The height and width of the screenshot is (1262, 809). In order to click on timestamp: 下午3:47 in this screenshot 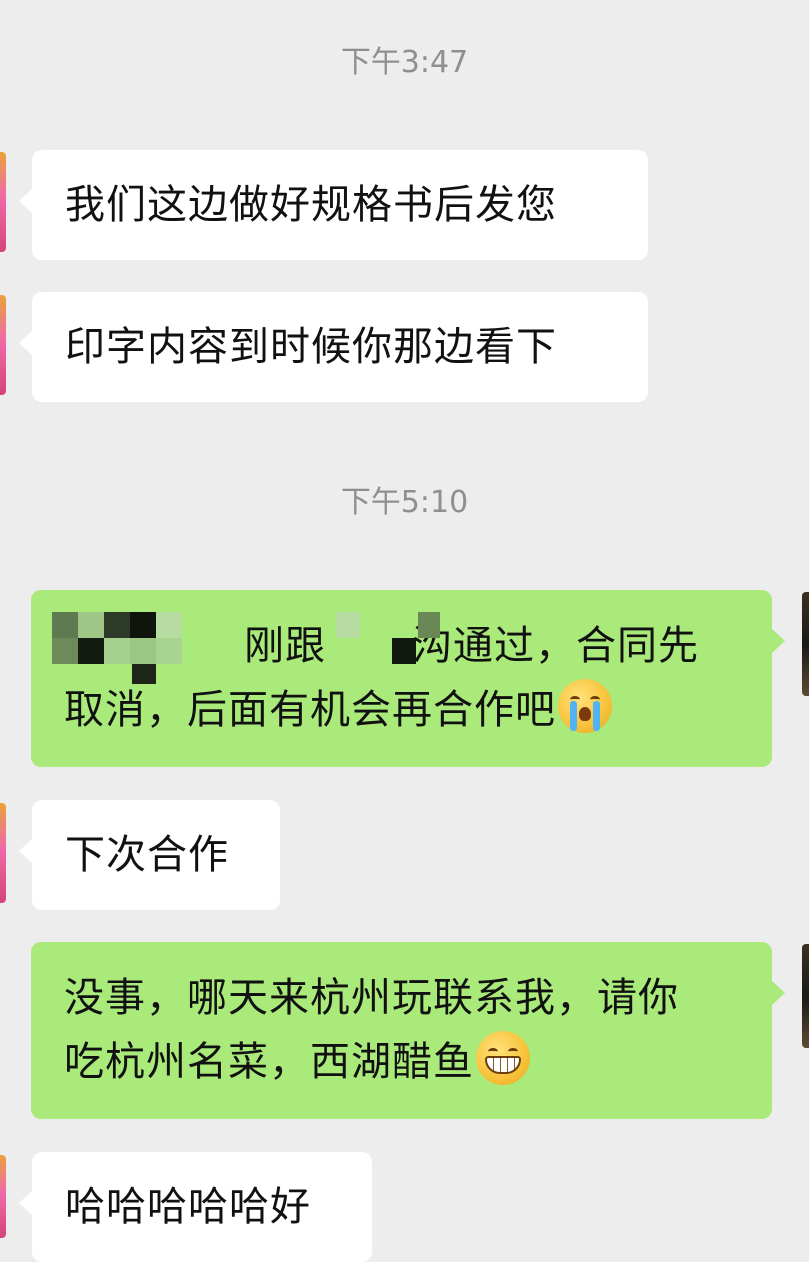, I will do `click(404, 62)`.